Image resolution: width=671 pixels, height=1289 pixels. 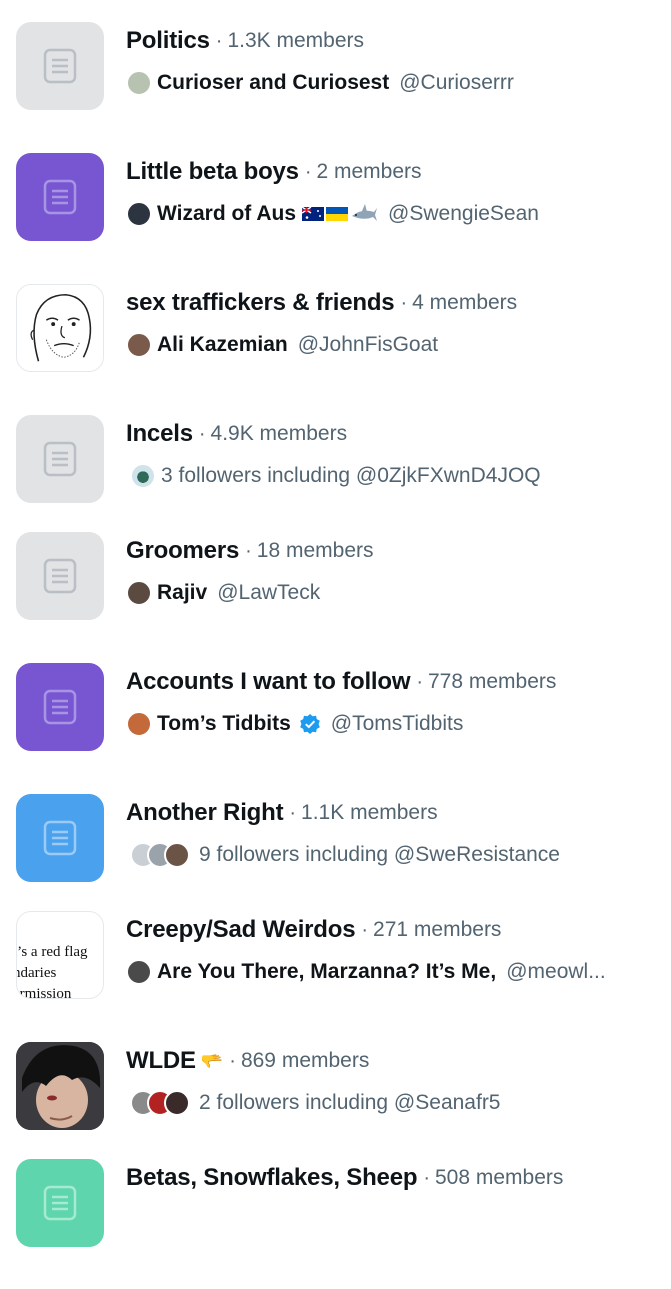 I want to click on member-count: 18 members, so click(x=315, y=550).